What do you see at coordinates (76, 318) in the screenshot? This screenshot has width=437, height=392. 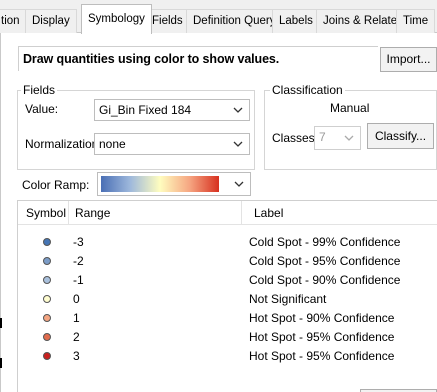 I see `range-value: 1` at bounding box center [76, 318].